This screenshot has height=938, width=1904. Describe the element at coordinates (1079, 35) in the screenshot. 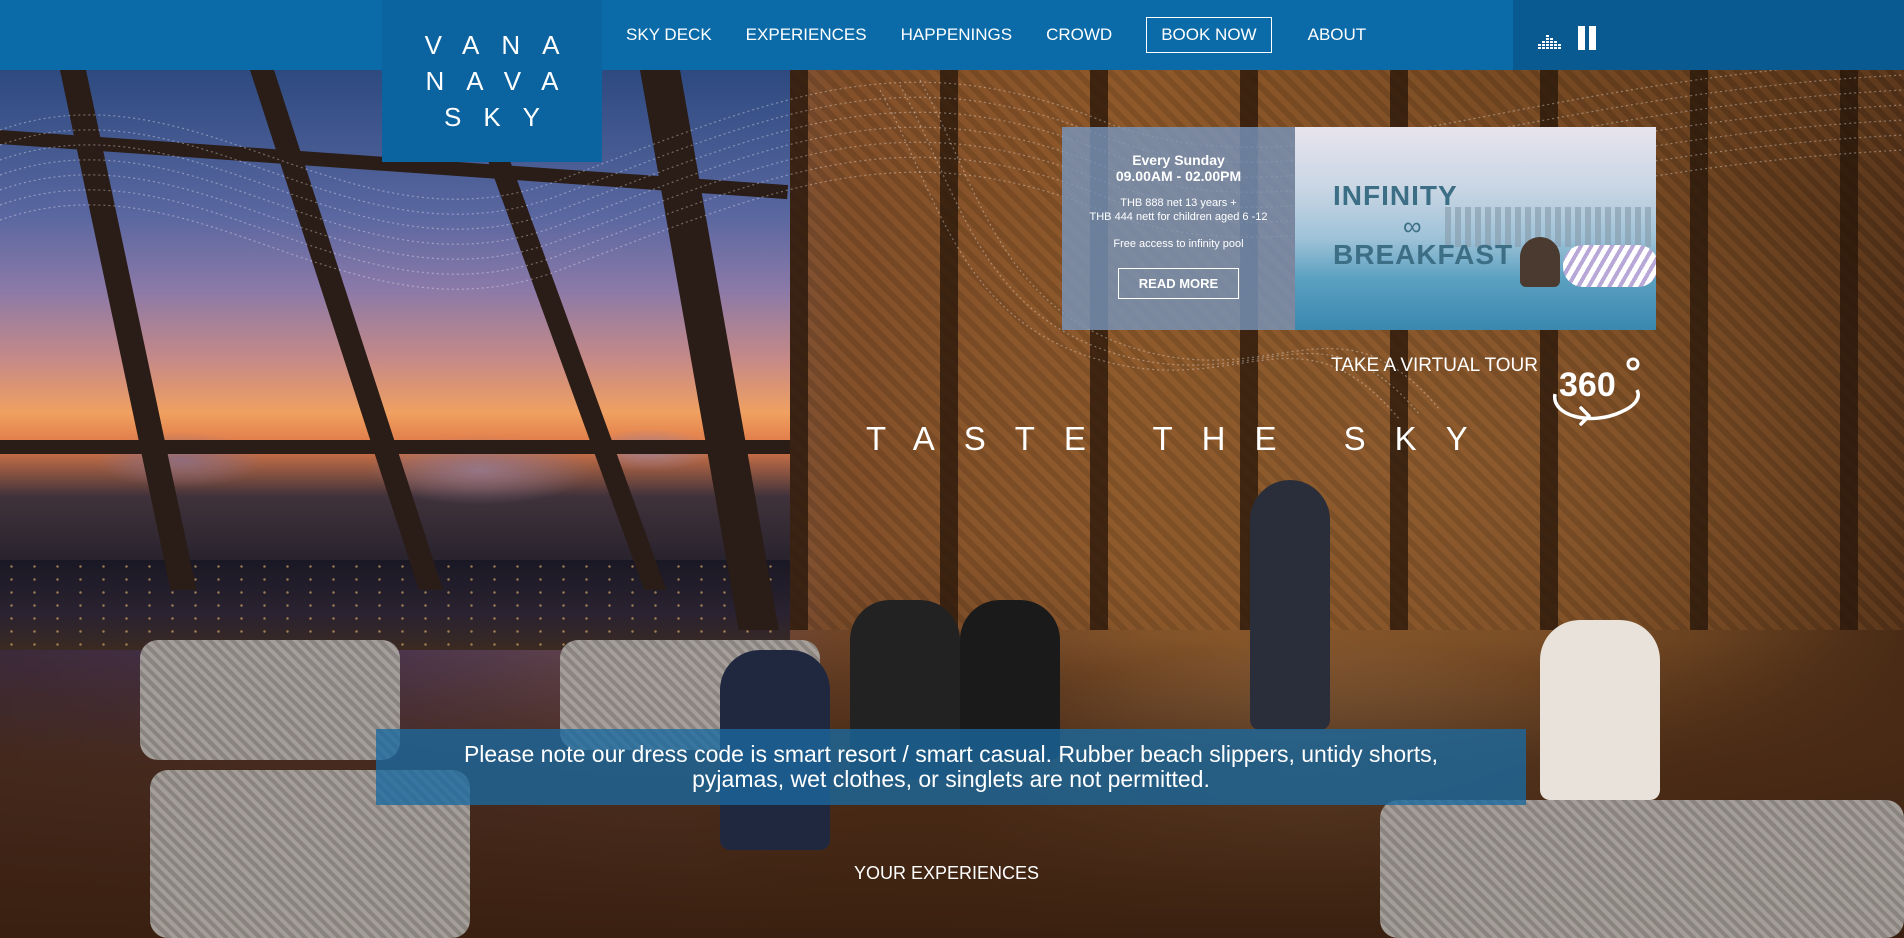

I see `nav-crowd: CROWD` at that location.